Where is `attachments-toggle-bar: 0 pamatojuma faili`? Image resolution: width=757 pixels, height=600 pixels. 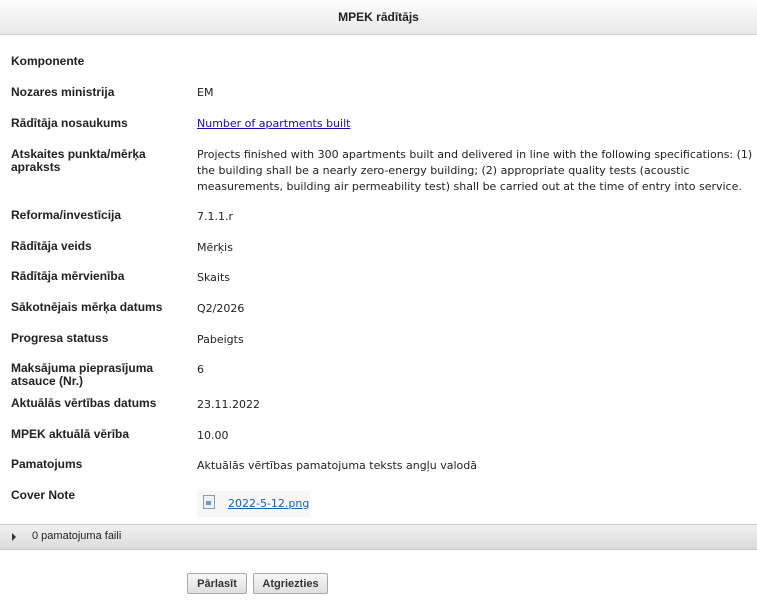
attachments-toggle-bar: 0 pamatojuma faili is located at coordinates (378, 537).